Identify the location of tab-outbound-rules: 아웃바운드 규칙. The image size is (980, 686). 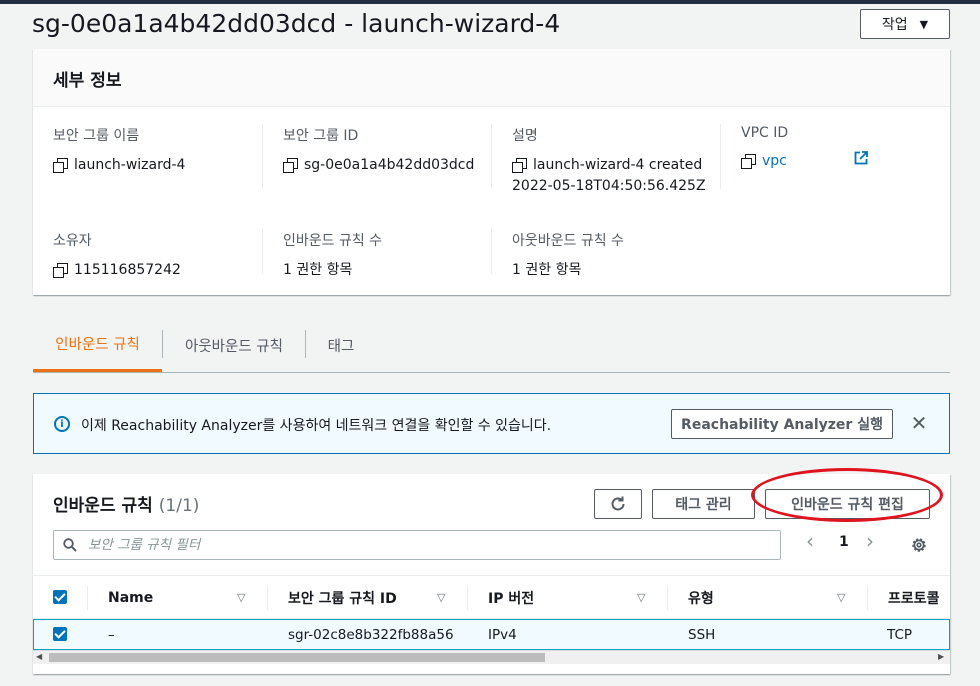
(234, 345).